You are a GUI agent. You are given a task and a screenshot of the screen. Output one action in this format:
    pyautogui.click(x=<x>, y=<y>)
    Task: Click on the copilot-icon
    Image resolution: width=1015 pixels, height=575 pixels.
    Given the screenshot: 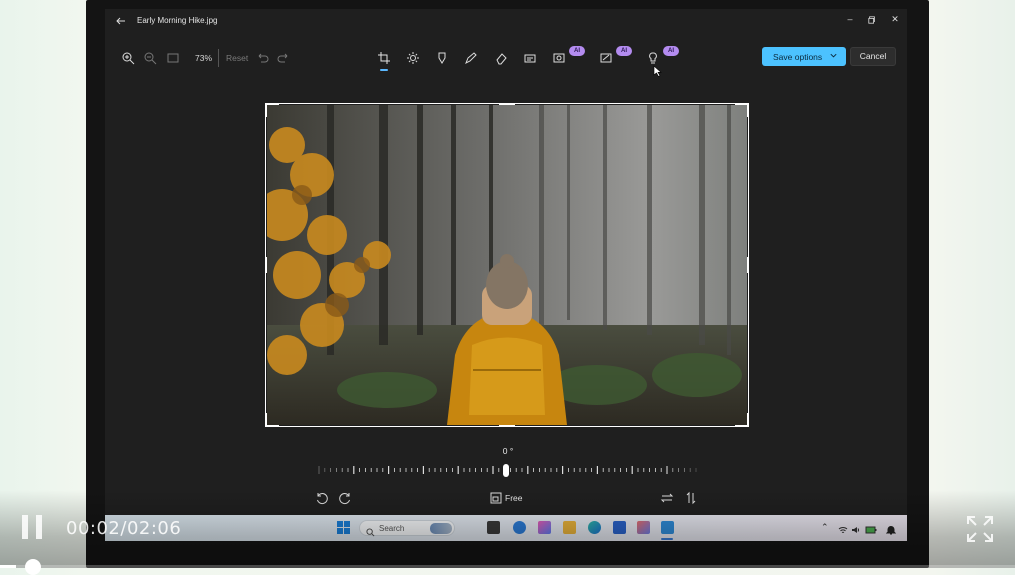 What is the action you would take?
    pyautogui.click(x=544, y=527)
    